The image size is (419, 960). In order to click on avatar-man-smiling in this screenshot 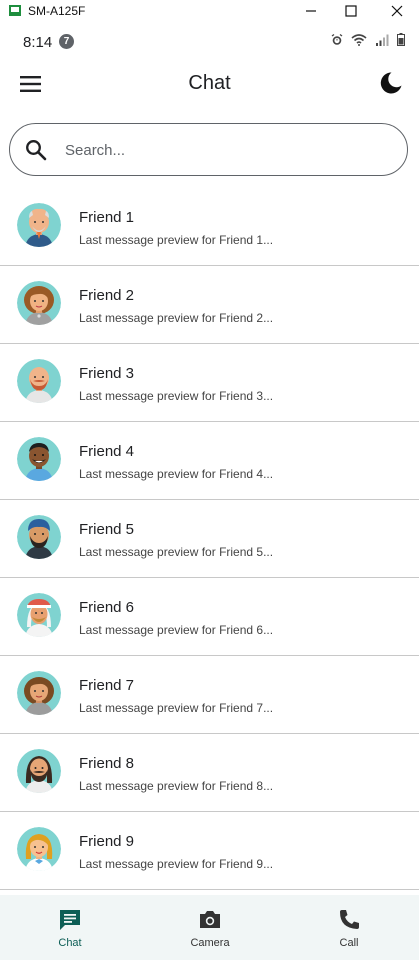, I will do `click(39, 459)`.